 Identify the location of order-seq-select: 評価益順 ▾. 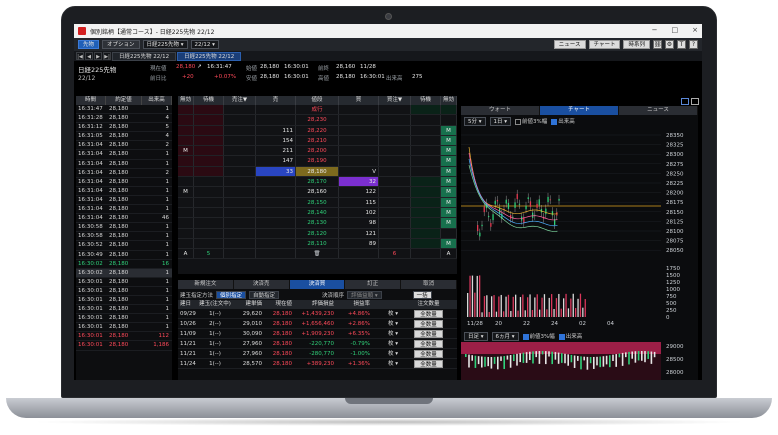
(364, 294).